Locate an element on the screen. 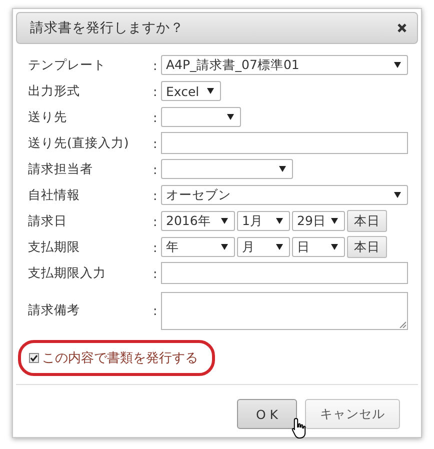 The height and width of the screenshot is (449, 434). dropdown: Excel is located at coordinates (191, 91).